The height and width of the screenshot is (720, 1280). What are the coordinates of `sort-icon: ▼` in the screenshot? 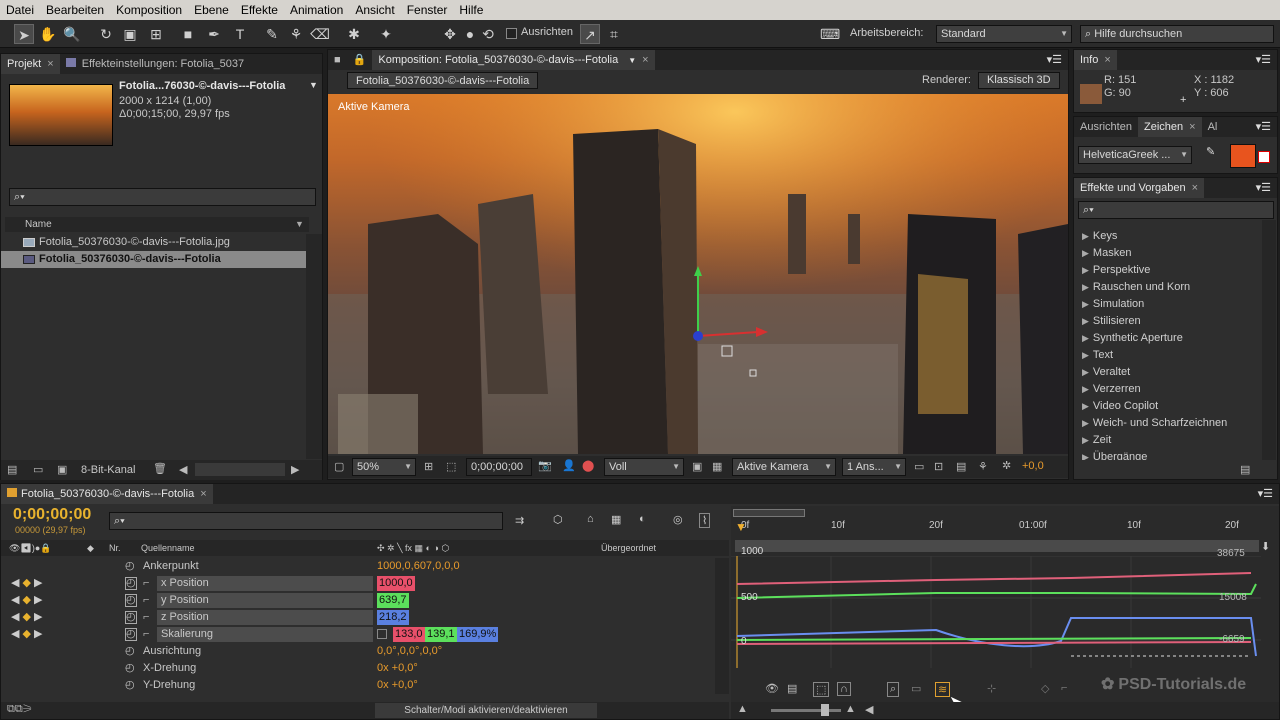 It's located at (299, 224).